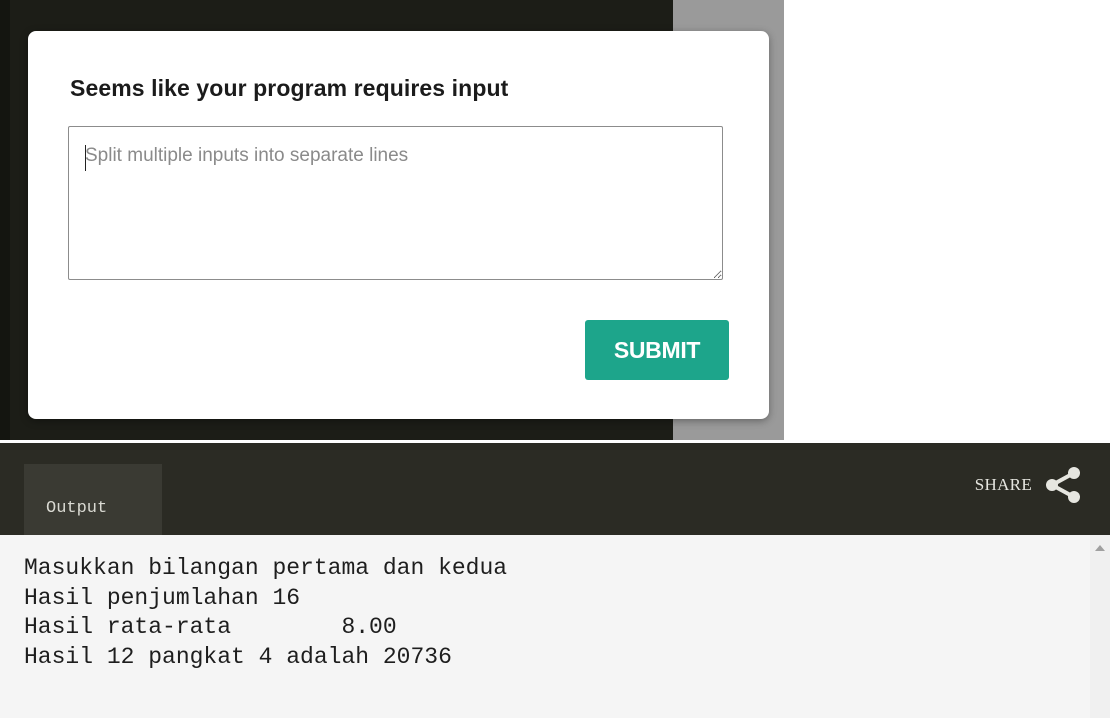 The height and width of the screenshot is (718, 1110). What do you see at coordinates (395, 203) in the screenshot?
I see `program-input-textarea` at bounding box center [395, 203].